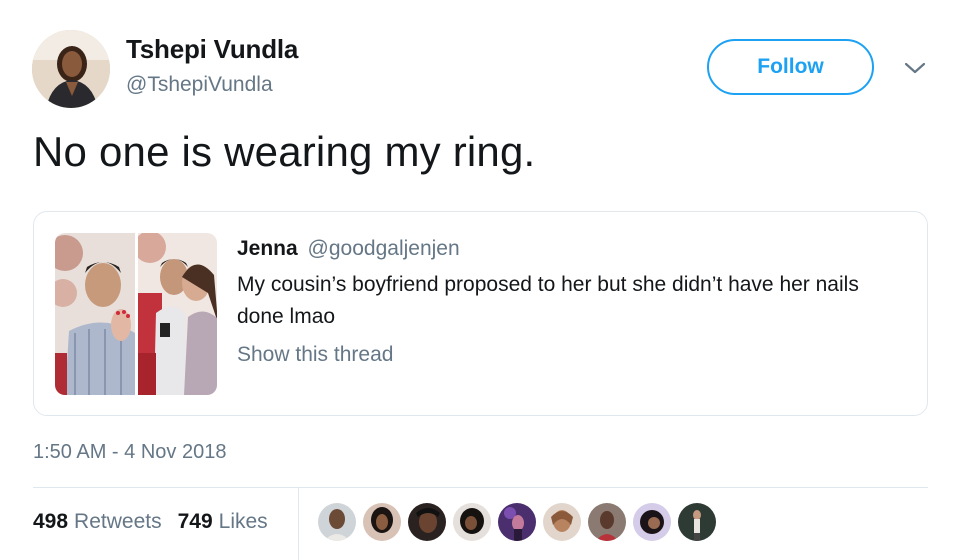 This screenshot has height=560, width=954. Describe the element at coordinates (243, 521) in the screenshot. I see `likes-label: Likes` at that location.